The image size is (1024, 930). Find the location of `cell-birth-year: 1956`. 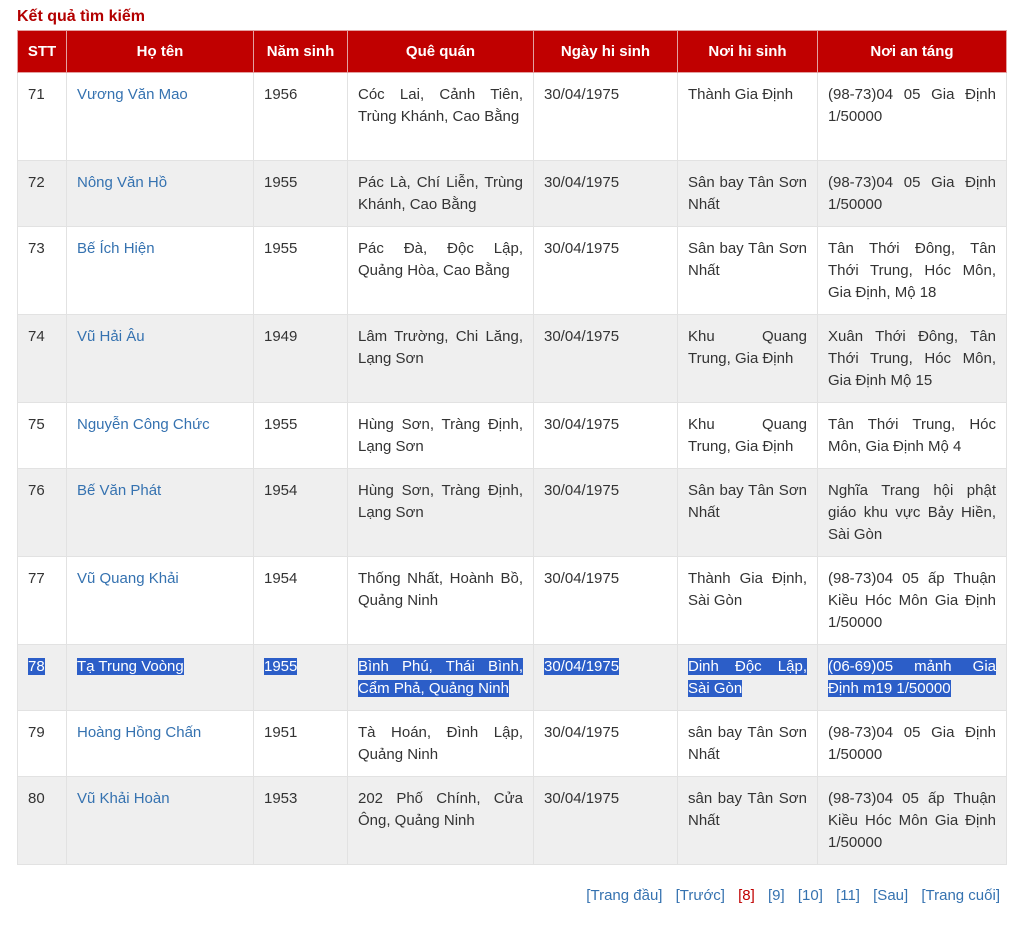

cell-birth-year: 1956 is located at coordinates (300, 116).